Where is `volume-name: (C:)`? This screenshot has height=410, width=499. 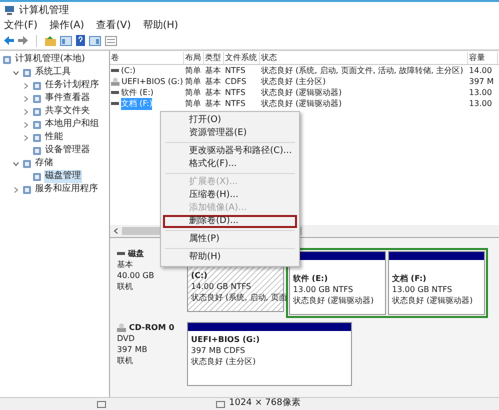 volume-name: (C:) is located at coordinates (128, 70).